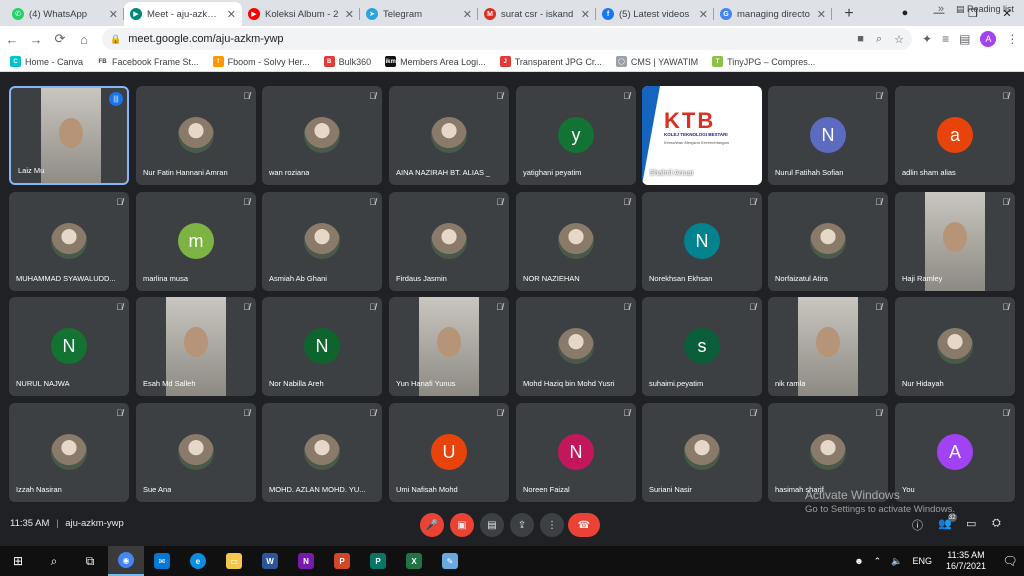 The image size is (1024, 576). I want to click on participant-tile: 🎙̸ Suriani Nasir, so click(702, 452).